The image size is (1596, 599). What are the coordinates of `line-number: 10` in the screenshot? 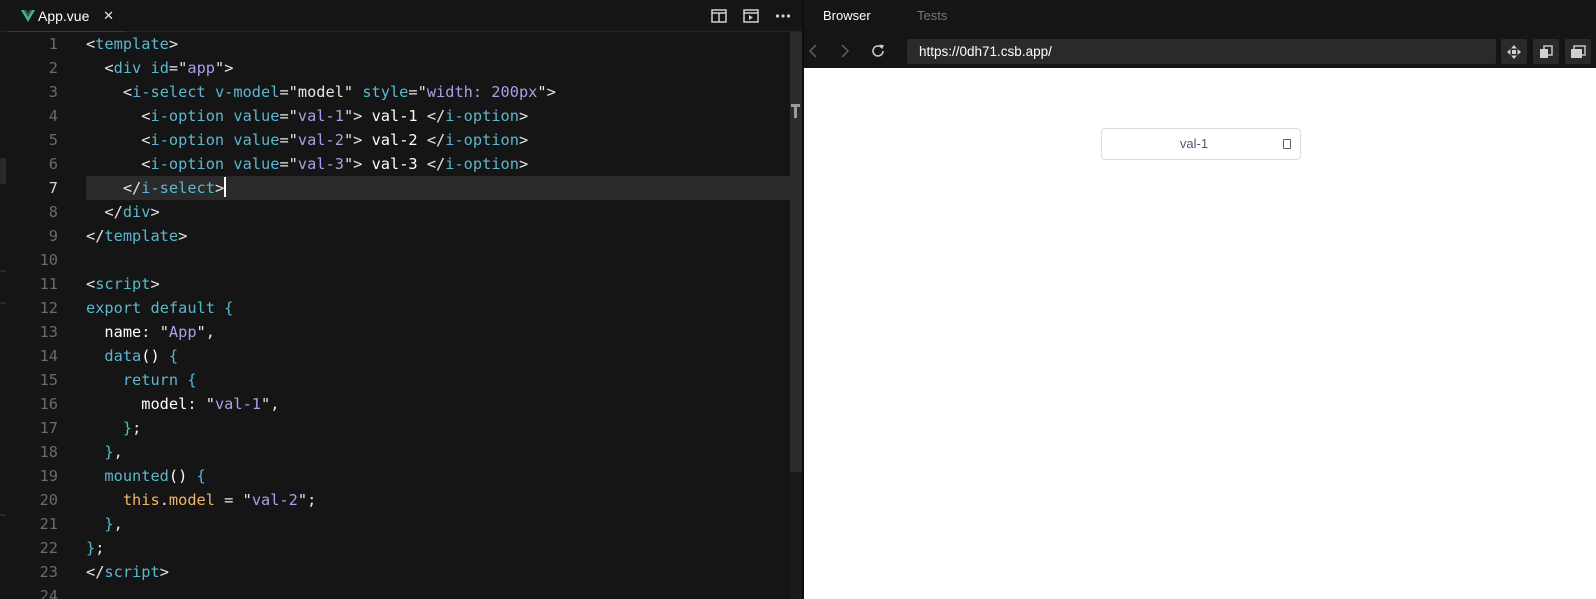 It's located at (48, 260).